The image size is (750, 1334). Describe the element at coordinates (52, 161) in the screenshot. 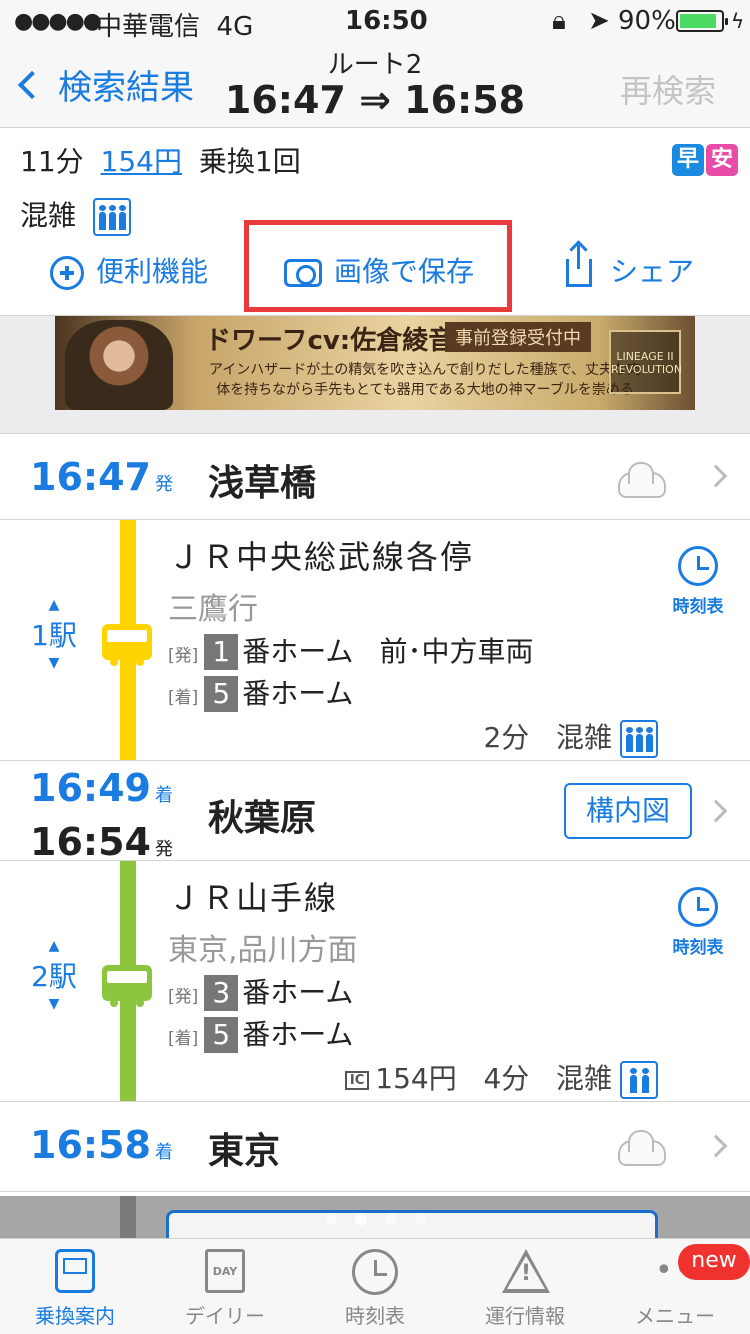

I see `duration: 11分` at that location.